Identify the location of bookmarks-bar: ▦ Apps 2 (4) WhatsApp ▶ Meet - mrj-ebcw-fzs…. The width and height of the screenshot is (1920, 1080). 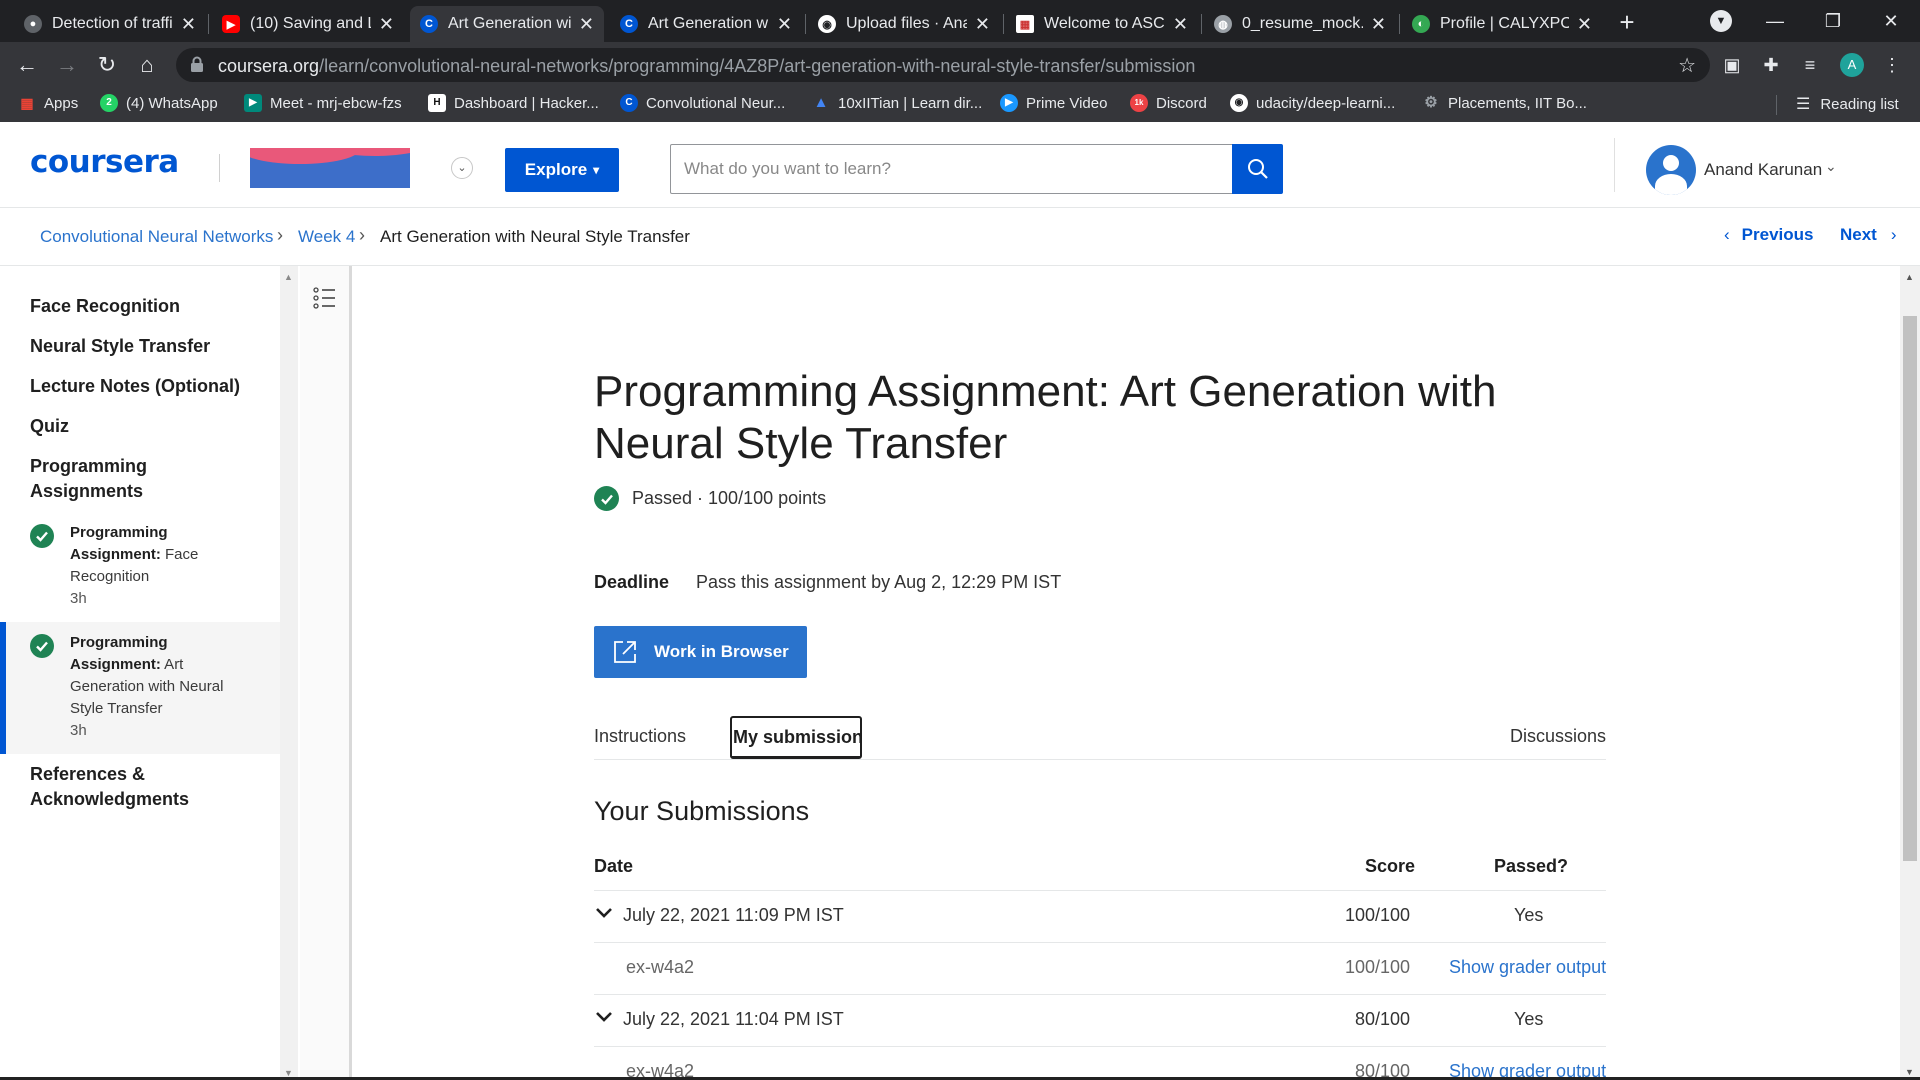
(960, 105).